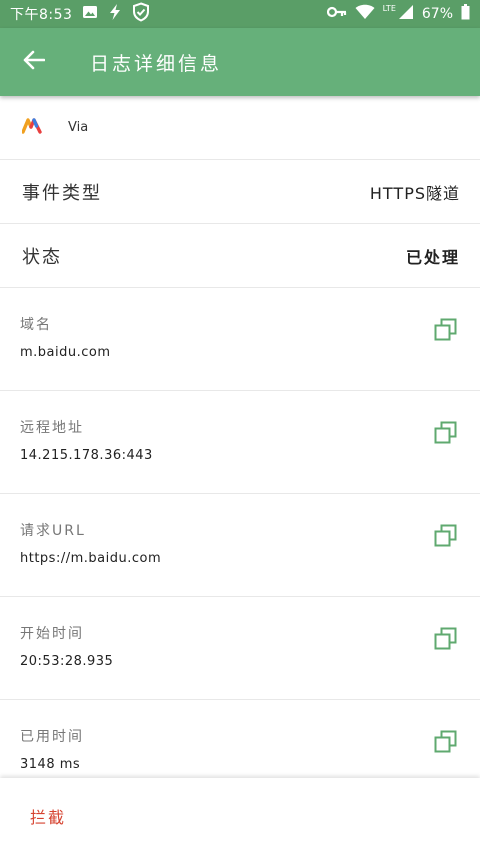 This screenshot has height=853, width=480. I want to click on copy-elapsed-time-button, so click(446, 742).